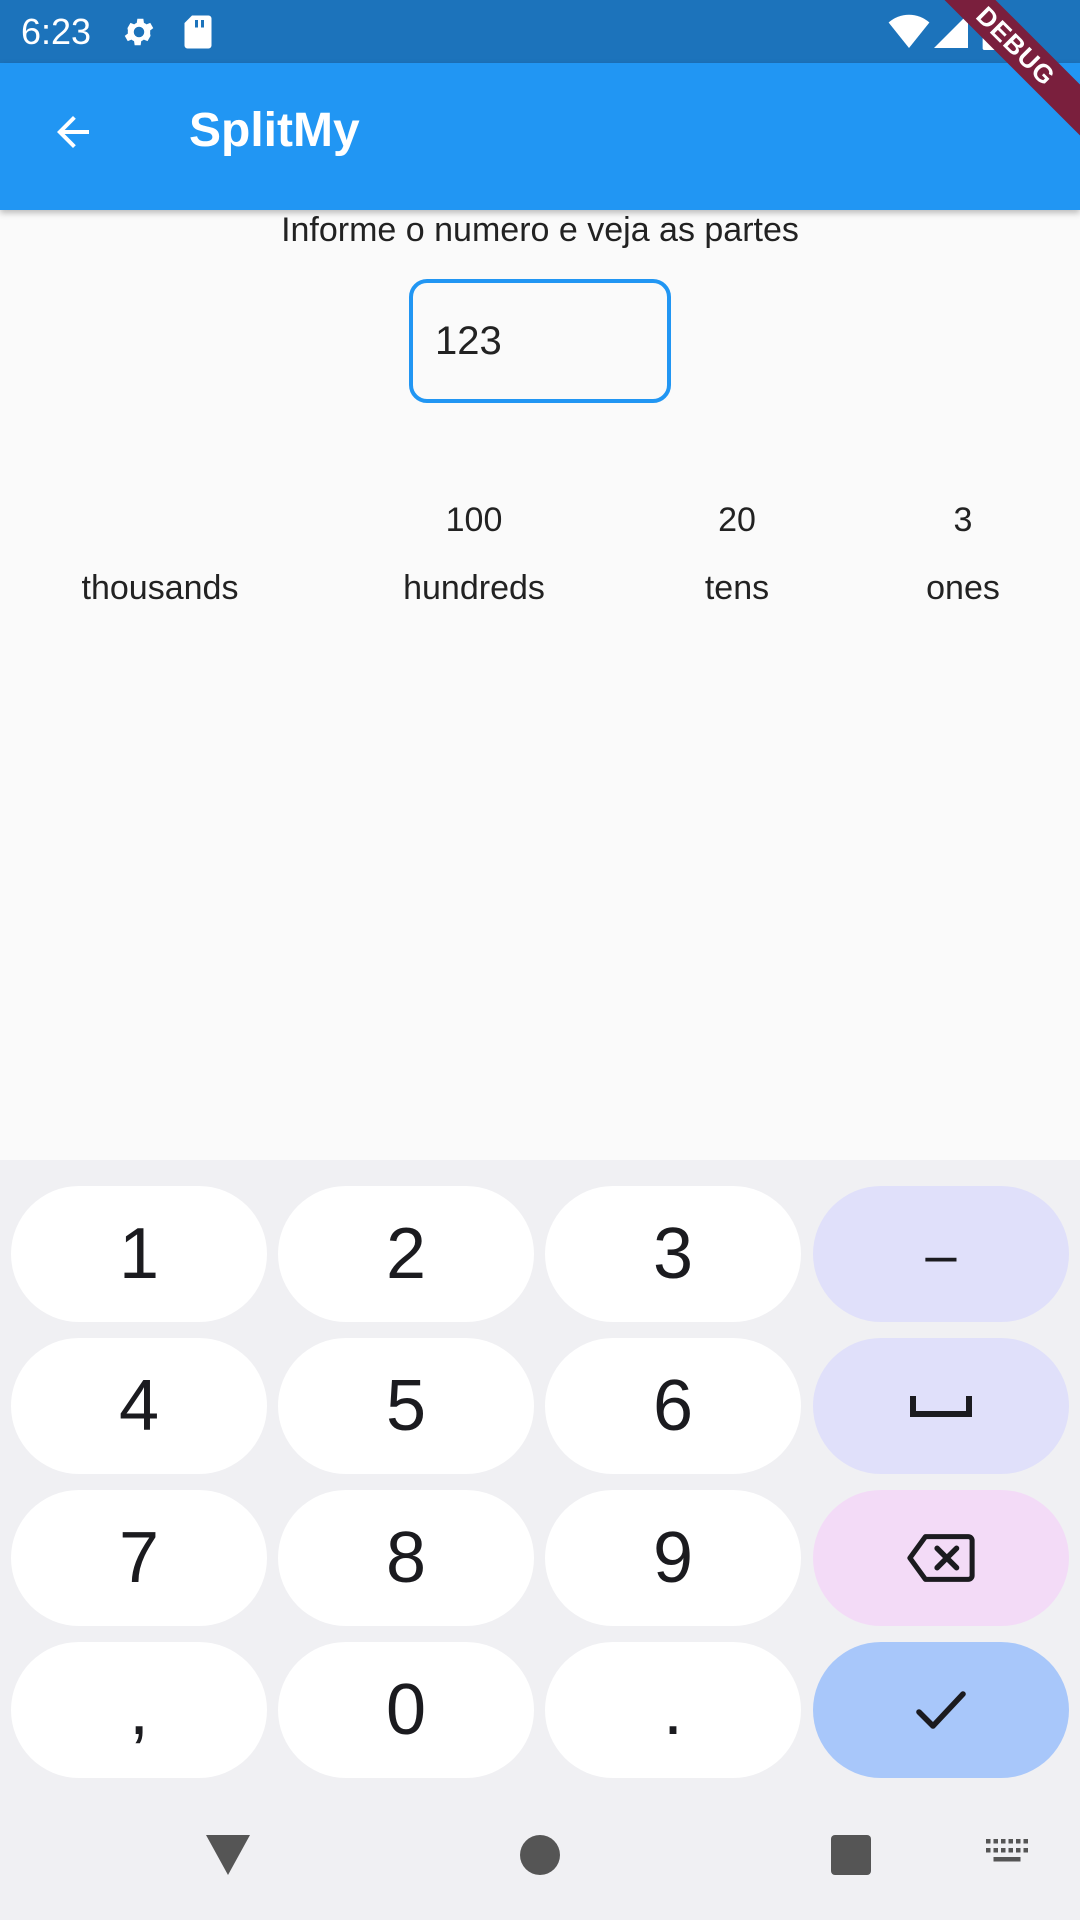  I want to click on hundreds-label: hundreds, so click(474, 588).